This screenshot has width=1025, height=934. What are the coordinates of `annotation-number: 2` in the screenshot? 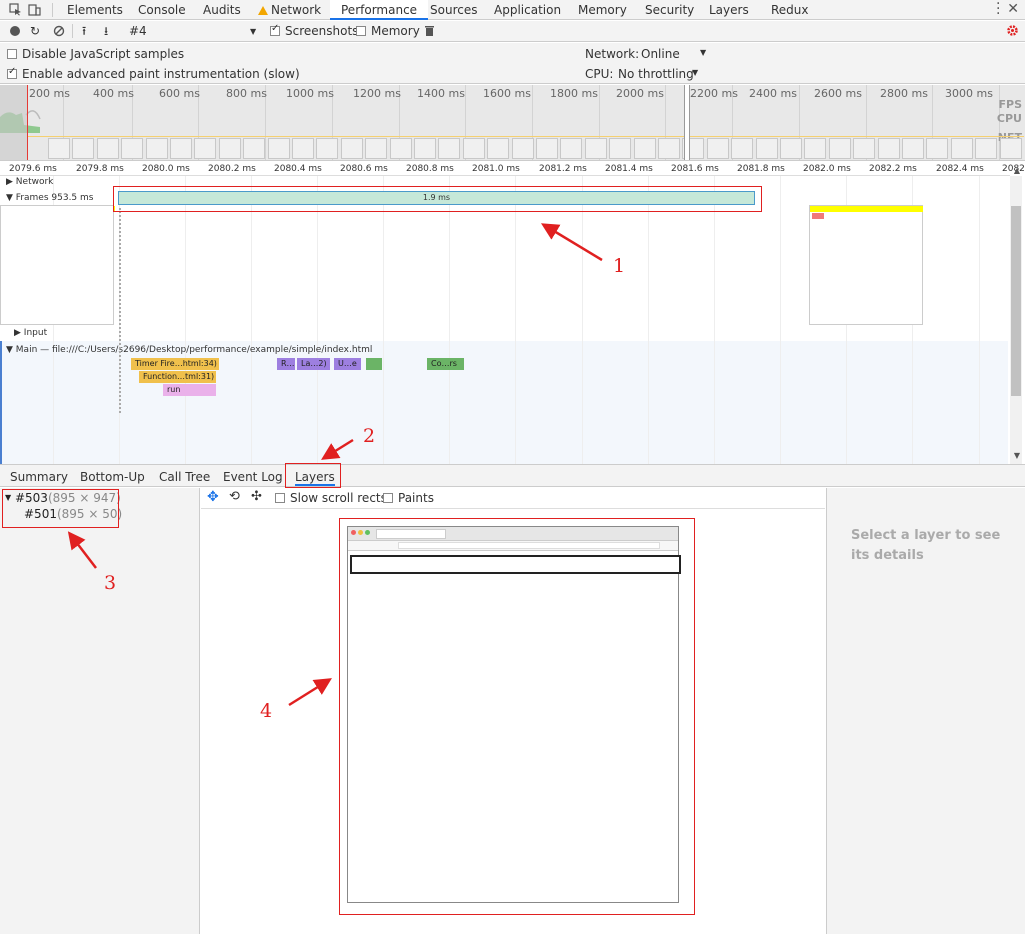 It's located at (369, 436).